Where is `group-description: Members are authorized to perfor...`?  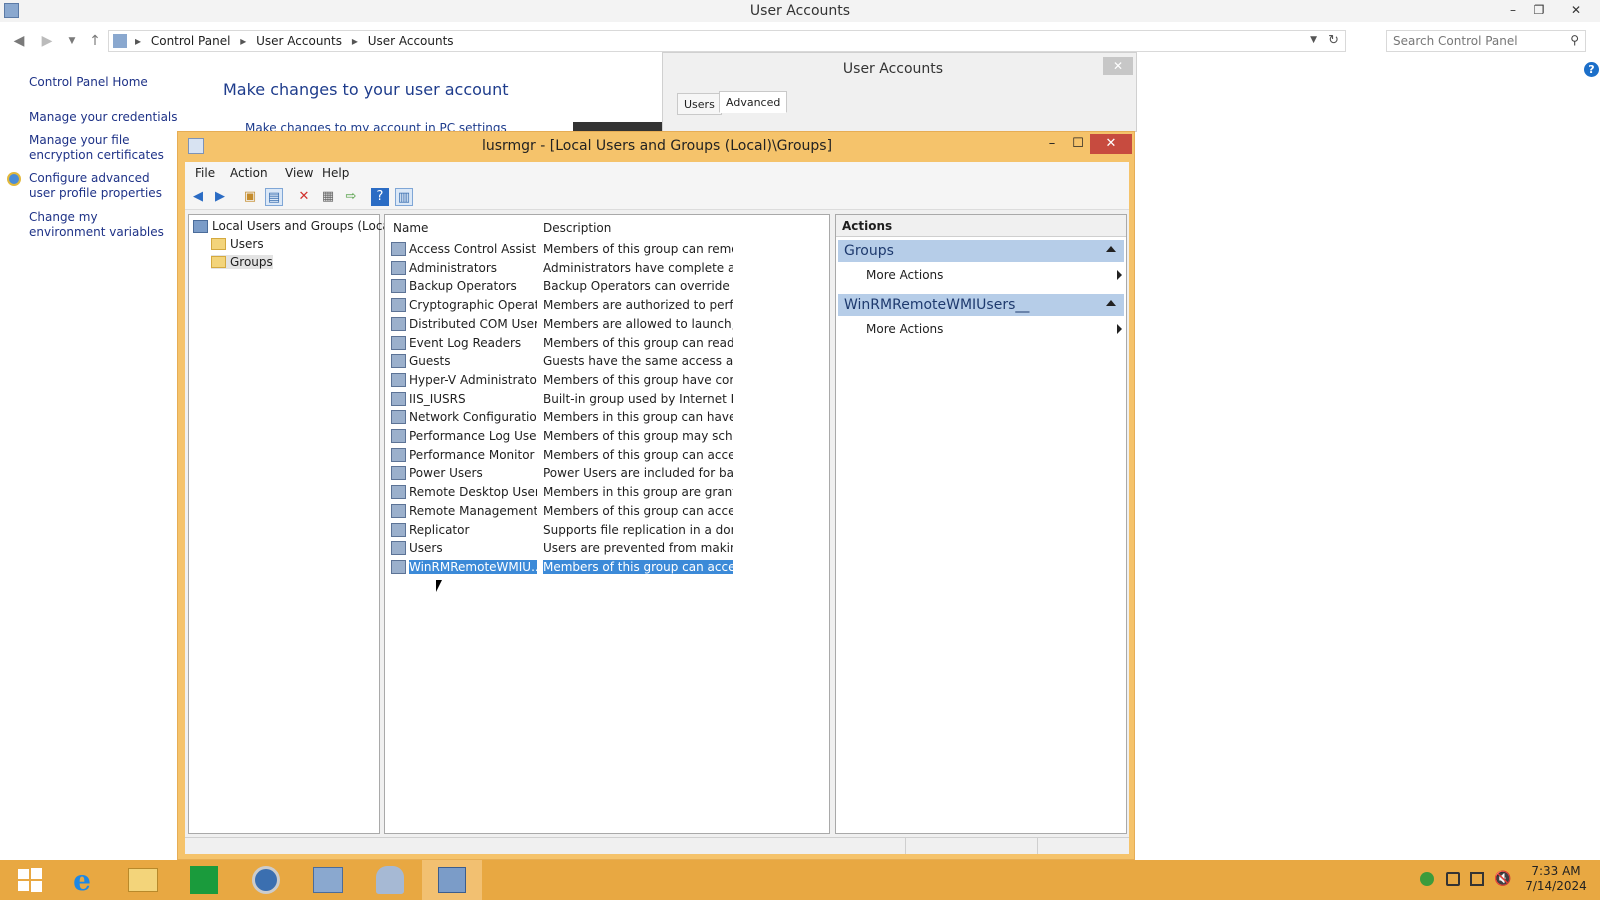
group-description: Members are authorized to perfor... is located at coordinates (638, 305).